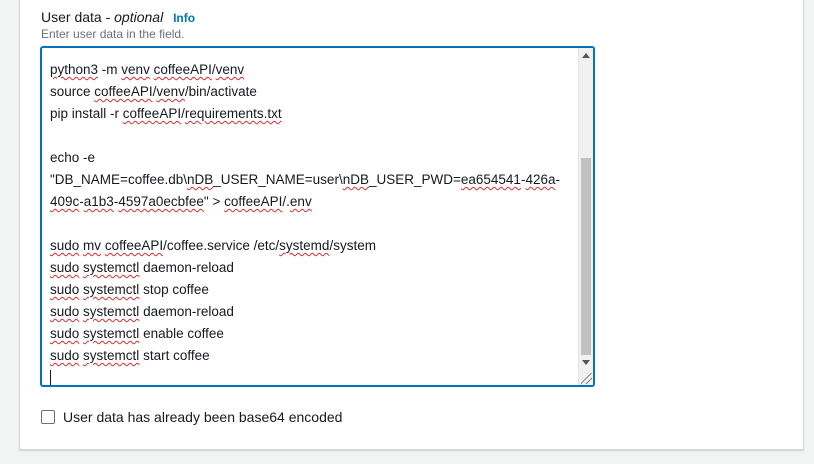 Image resolution: width=814 pixels, height=464 pixels. What do you see at coordinates (221, 245) in the screenshot?
I see `text-segment: /coffee.service /etc/` at bounding box center [221, 245].